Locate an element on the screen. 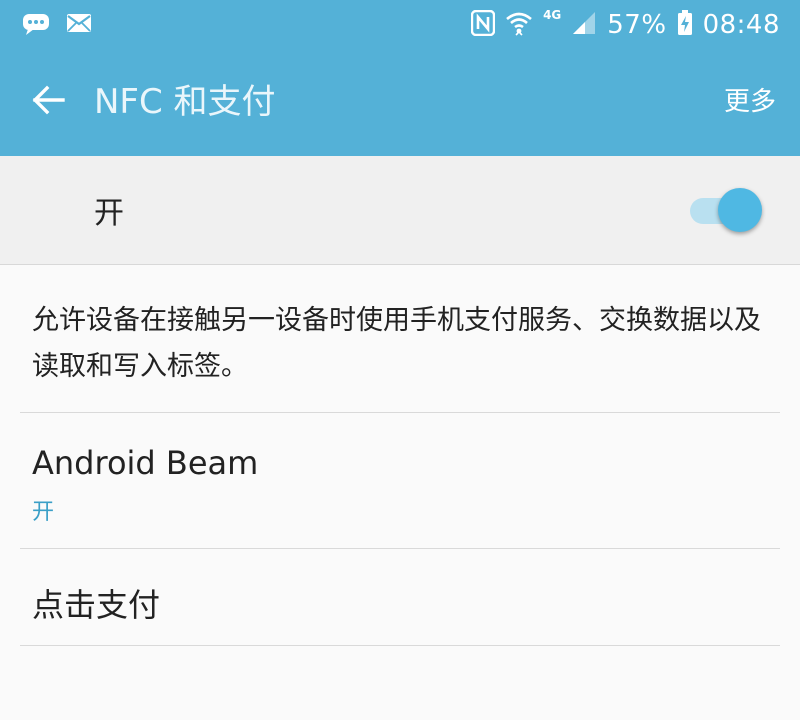 The width and height of the screenshot is (800, 720). status-bar: 4G 57% 08:48 is located at coordinates (400, 25).